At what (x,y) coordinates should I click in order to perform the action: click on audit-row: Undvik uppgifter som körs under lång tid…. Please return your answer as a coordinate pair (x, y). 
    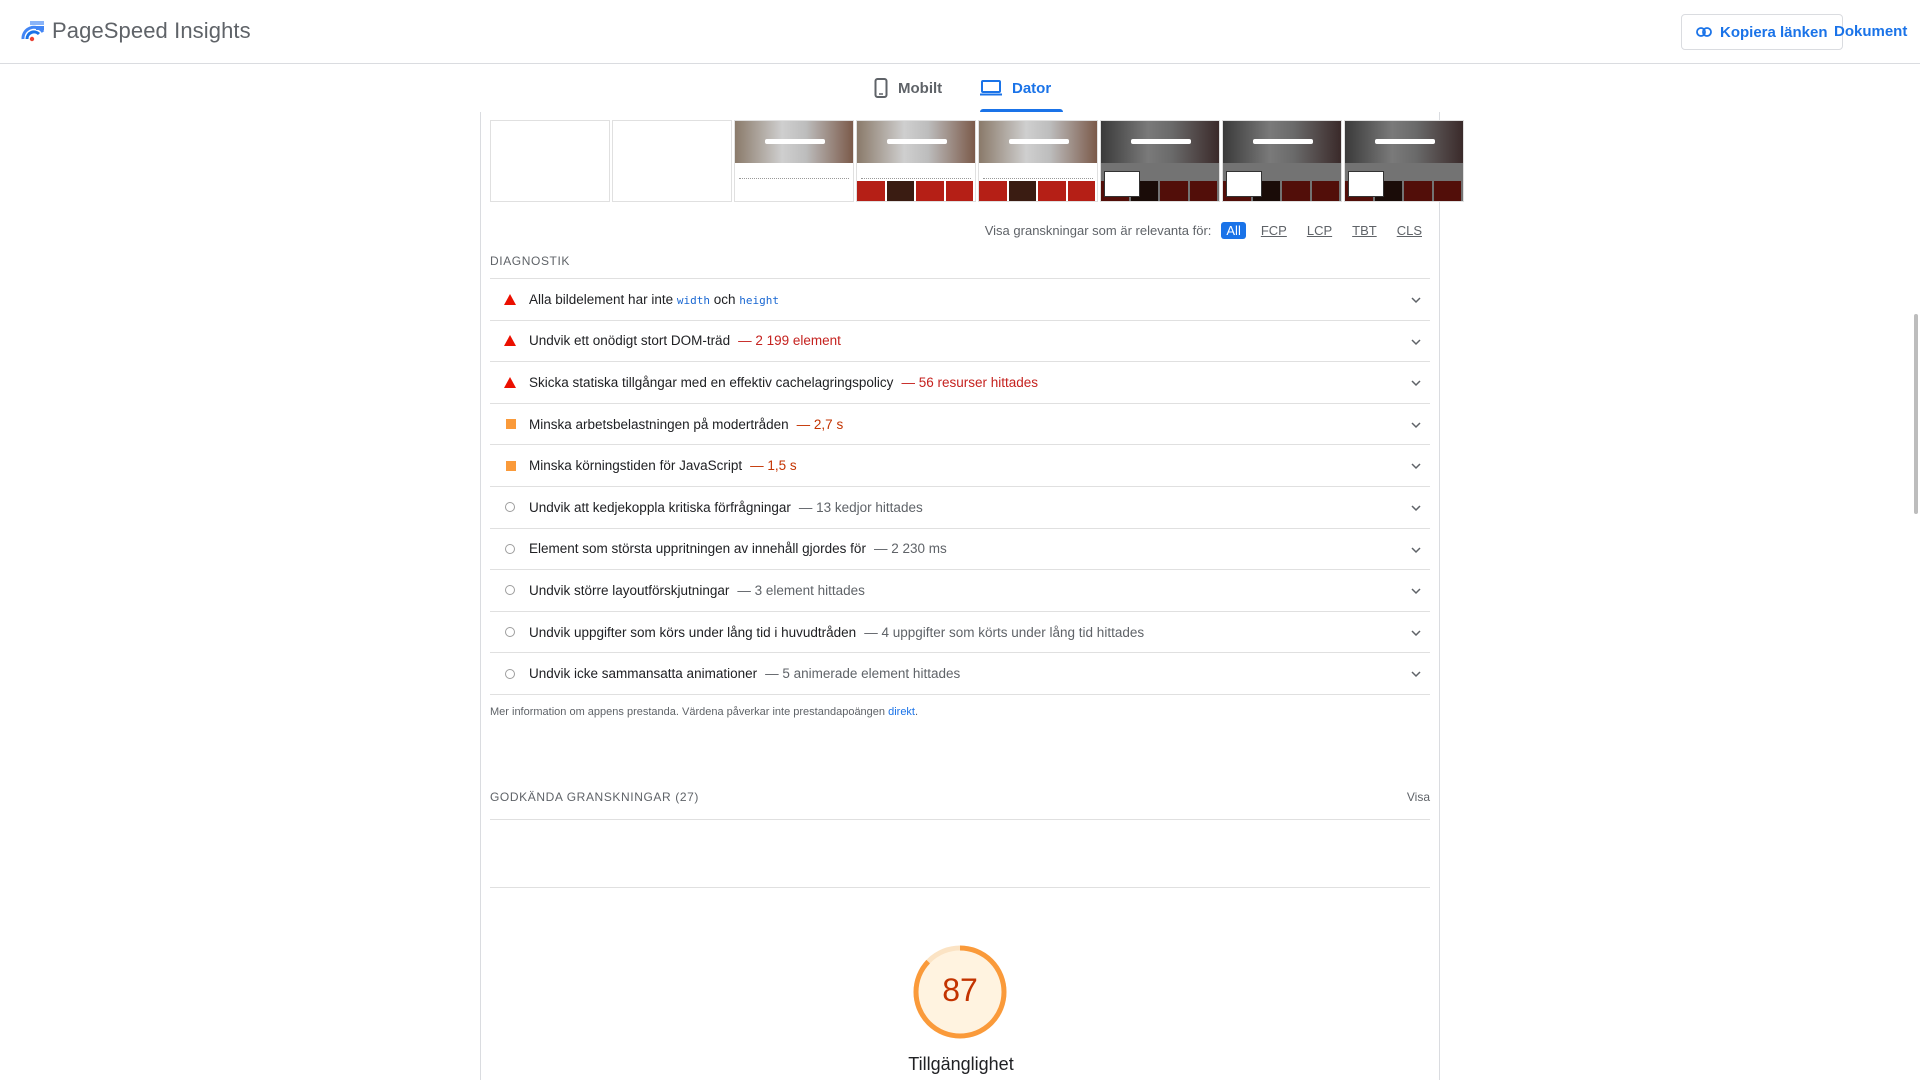
    Looking at the image, I should click on (960, 633).